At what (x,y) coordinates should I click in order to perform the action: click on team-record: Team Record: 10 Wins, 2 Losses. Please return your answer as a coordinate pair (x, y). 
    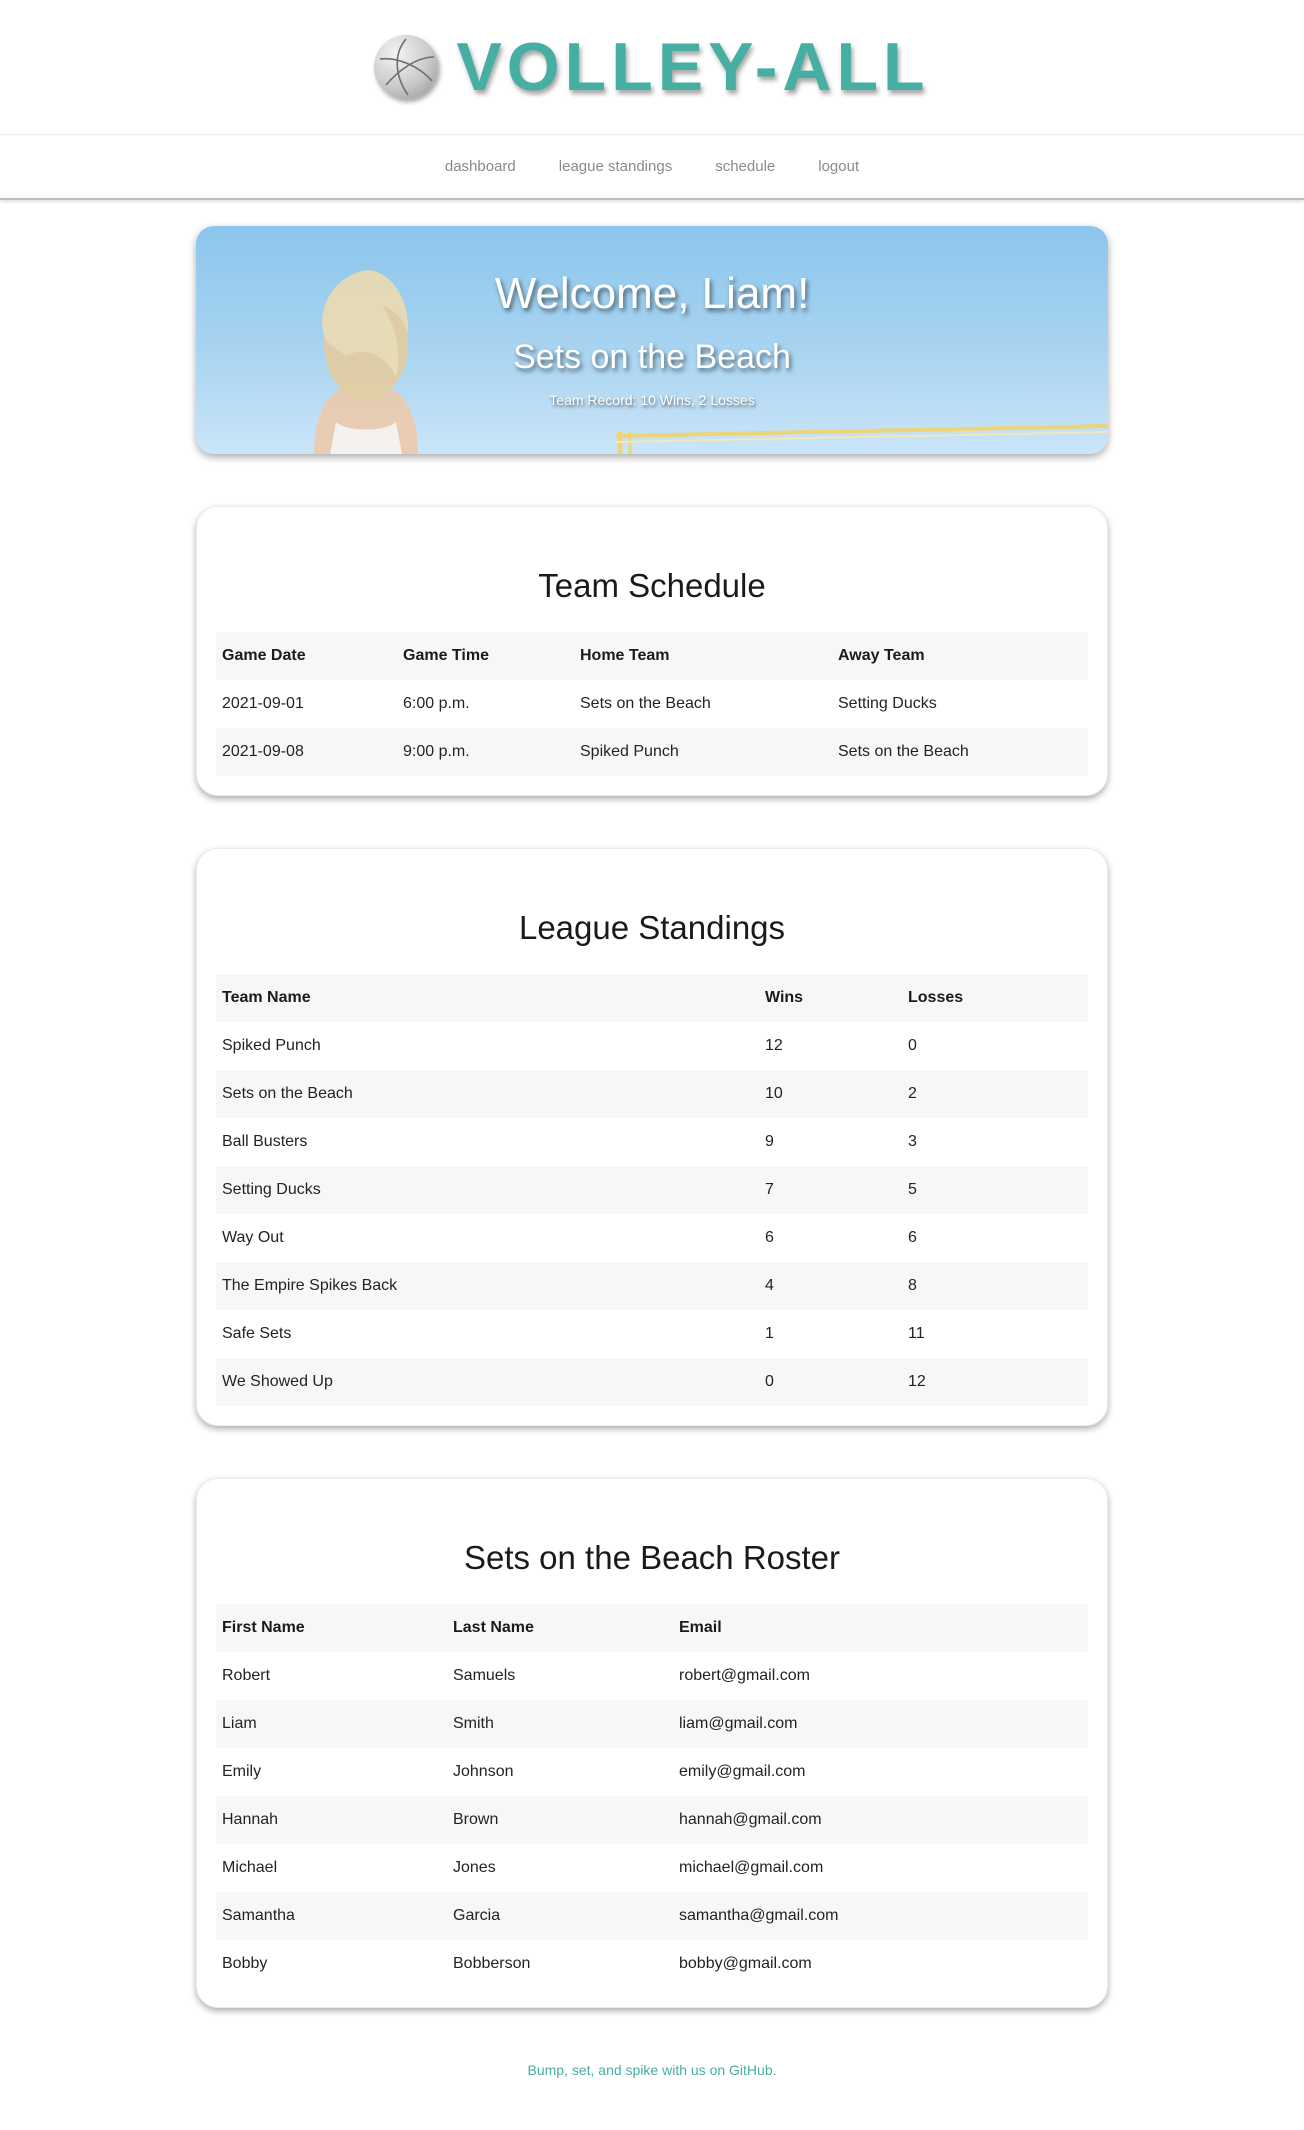
    Looking at the image, I should click on (652, 400).